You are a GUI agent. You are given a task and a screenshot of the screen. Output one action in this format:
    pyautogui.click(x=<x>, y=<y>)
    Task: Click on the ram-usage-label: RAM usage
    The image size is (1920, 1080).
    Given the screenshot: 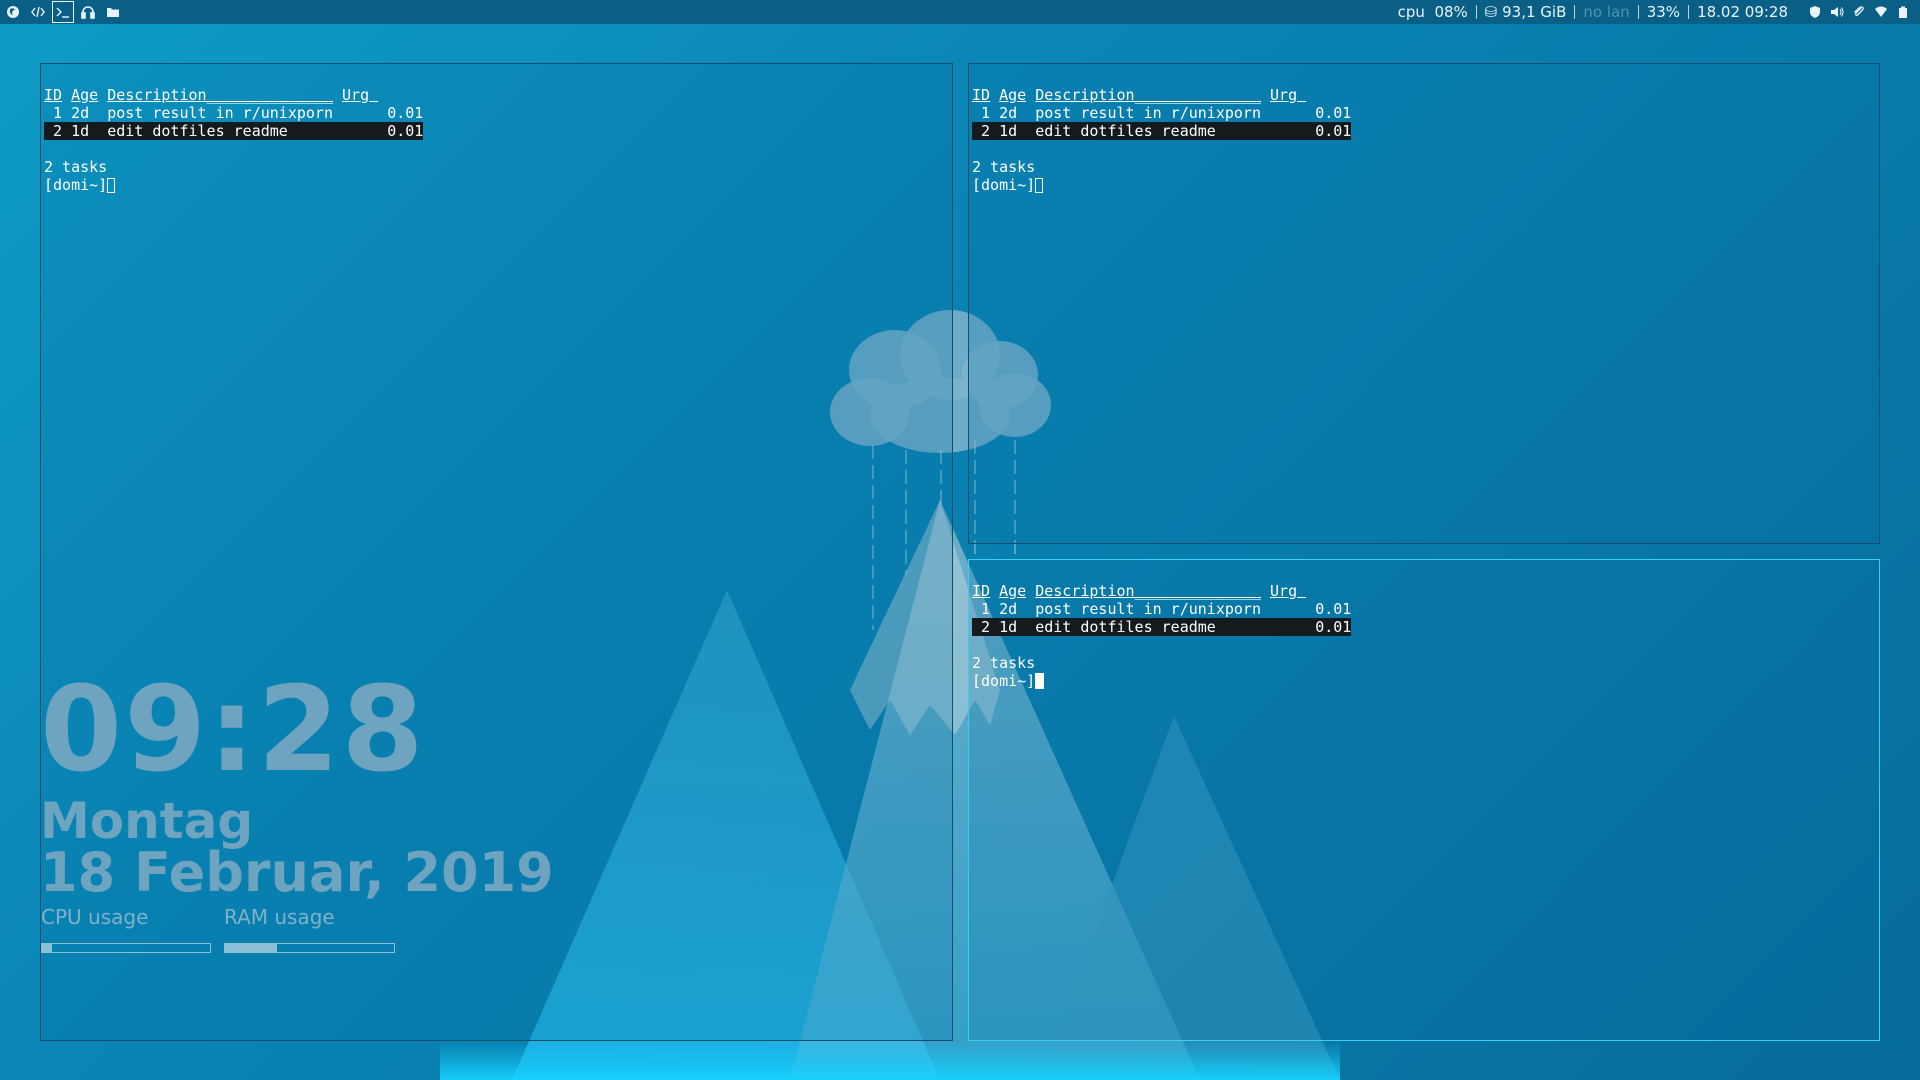 What is the action you would take?
    pyautogui.click(x=279, y=917)
    